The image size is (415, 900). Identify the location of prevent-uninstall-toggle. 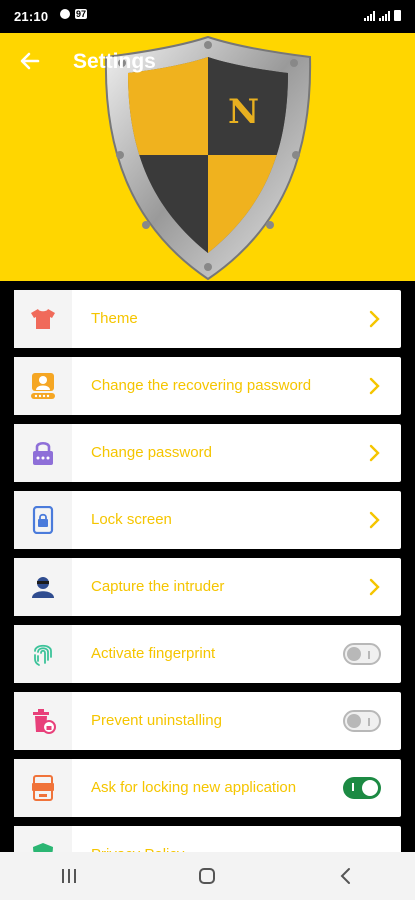
(362, 721).